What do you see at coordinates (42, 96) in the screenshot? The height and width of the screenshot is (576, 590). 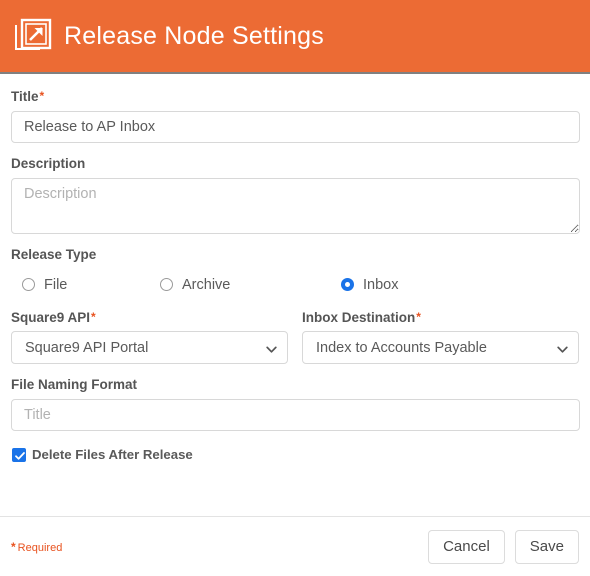 I see `title-required-marker: *` at bounding box center [42, 96].